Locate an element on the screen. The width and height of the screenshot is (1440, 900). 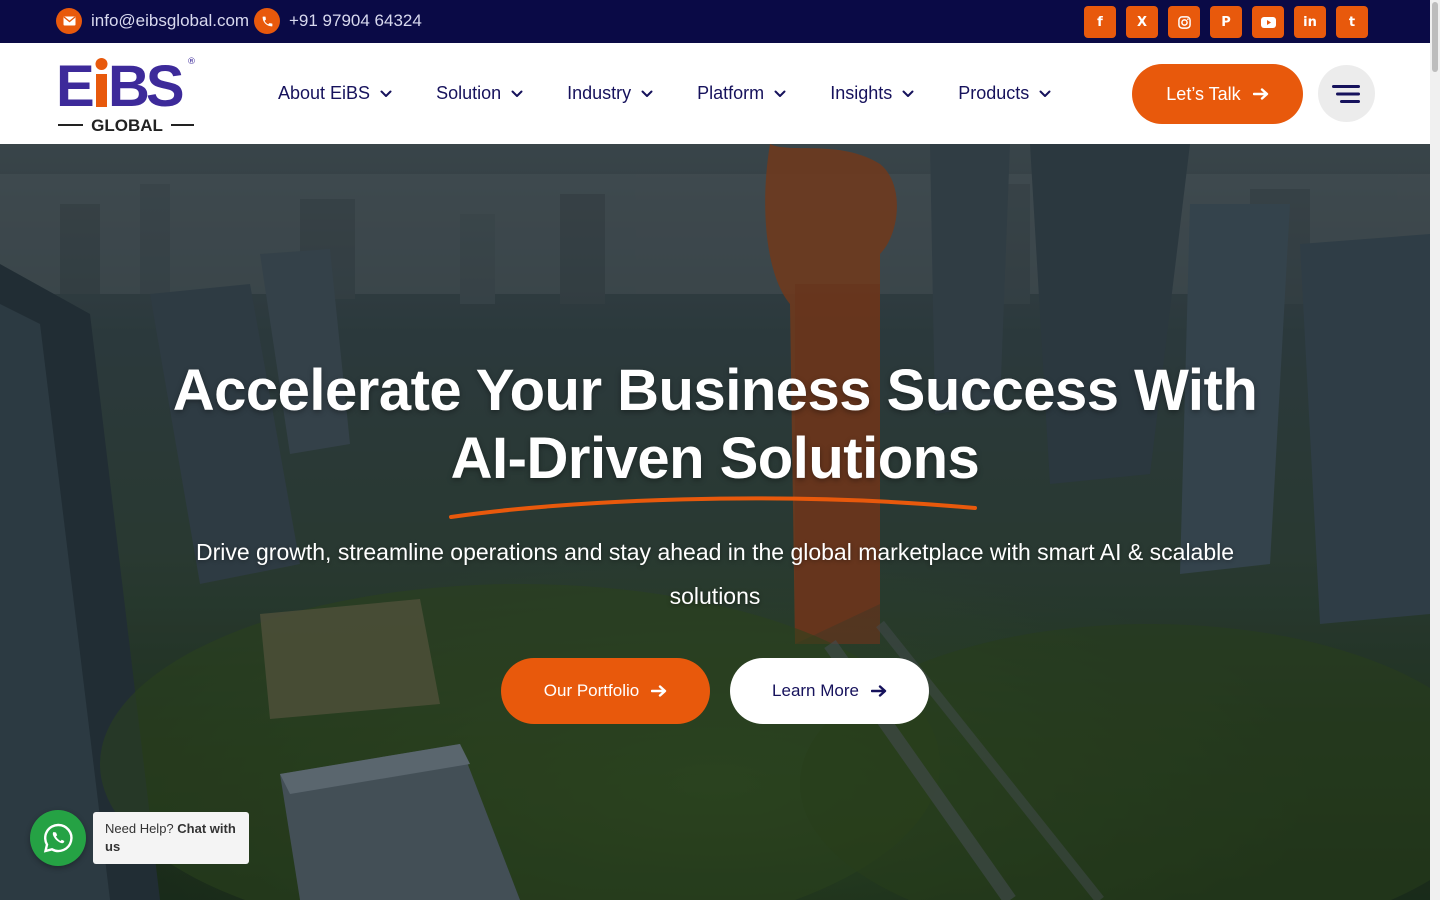
nav-item-label: Products is located at coordinates (994, 93).